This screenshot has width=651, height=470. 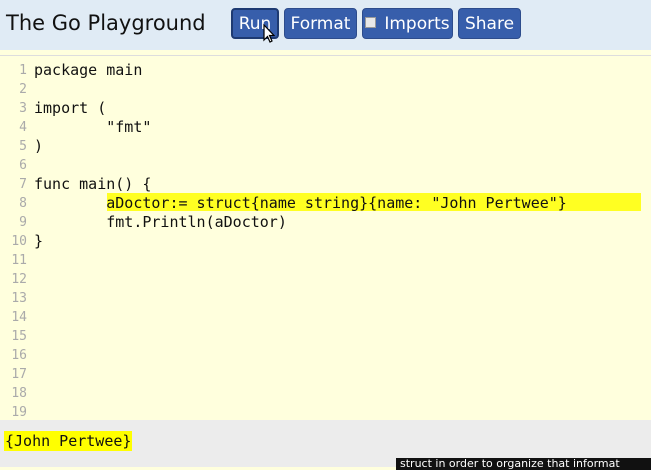 What do you see at coordinates (68, 441) in the screenshot?
I see `program-output: {John Pertwee}` at bounding box center [68, 441].